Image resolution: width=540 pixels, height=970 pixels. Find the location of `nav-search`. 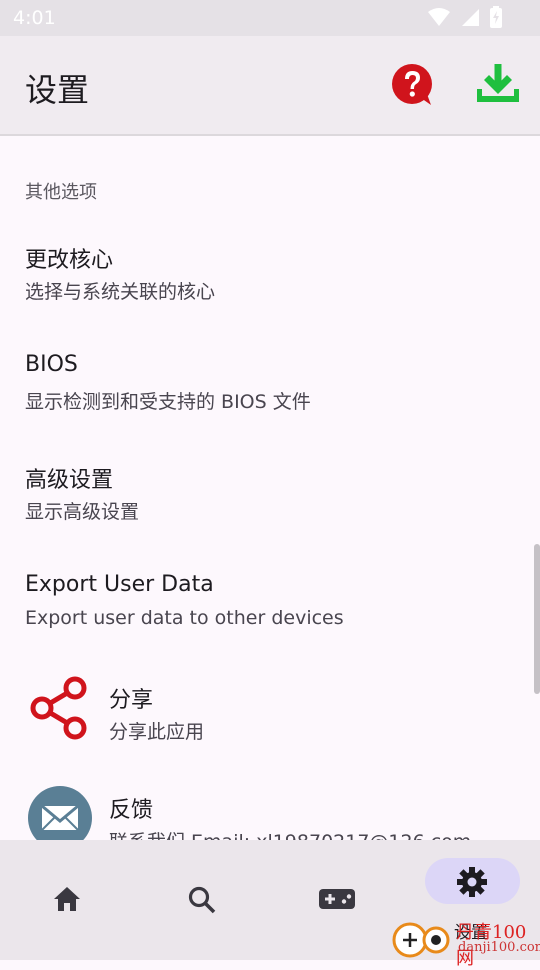

nav-search is located at coordinates (202, 892).